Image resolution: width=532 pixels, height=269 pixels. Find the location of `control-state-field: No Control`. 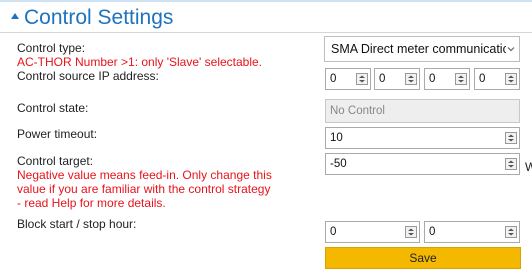

control-state-field: No Control is located at coordinates (422, 111).